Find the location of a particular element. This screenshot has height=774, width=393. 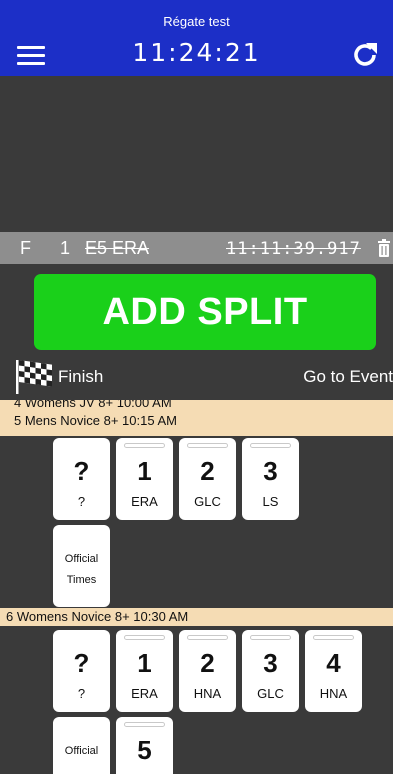

official-times-label: Official Times is located at coordinates (81, 570).